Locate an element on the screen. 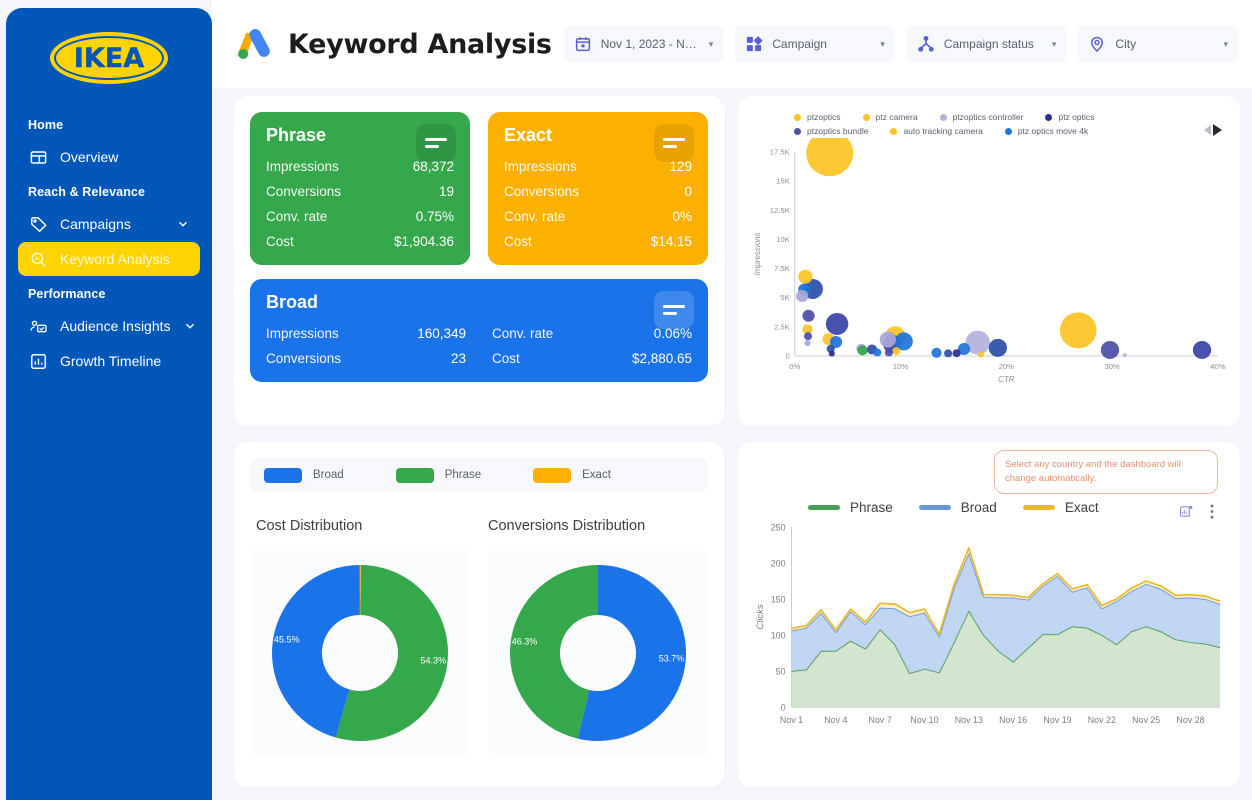 This screenshot has height=800, width=1252. sidebar-item-keyword-analysis: Keyword Analysis is located at coordinates (109, 259).